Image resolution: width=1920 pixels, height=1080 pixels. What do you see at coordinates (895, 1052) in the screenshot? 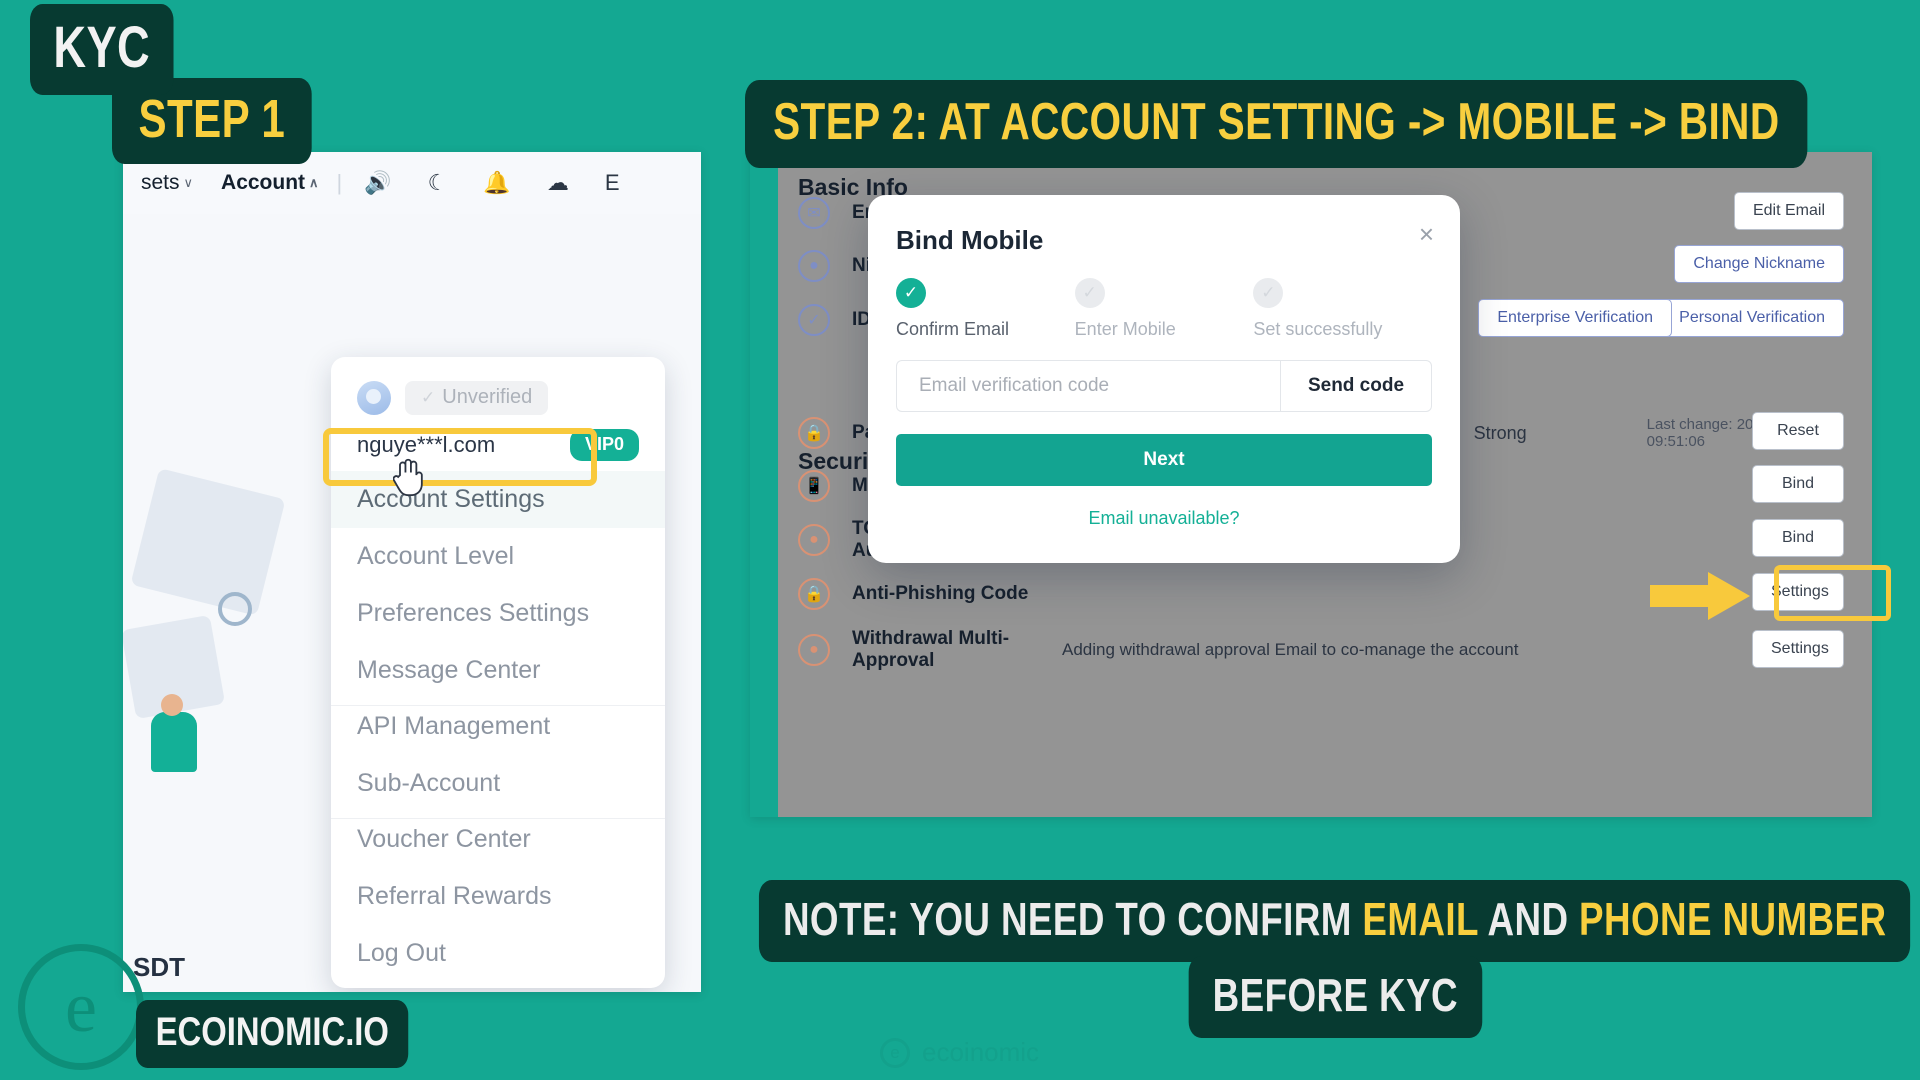
I see `watermark-logo-icon: e` at bounding box center [895, 1052].